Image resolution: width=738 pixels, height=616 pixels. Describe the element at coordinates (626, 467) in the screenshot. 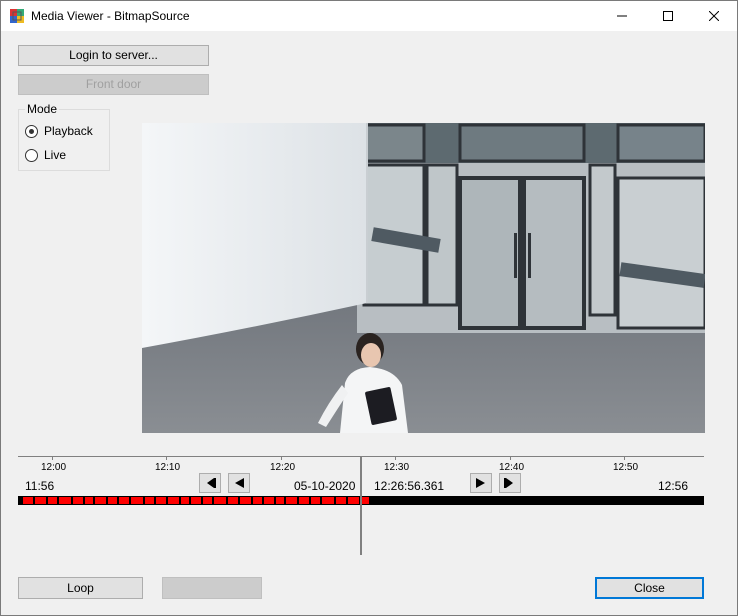

I see `timeline-tick-label: 12:50` at that location.